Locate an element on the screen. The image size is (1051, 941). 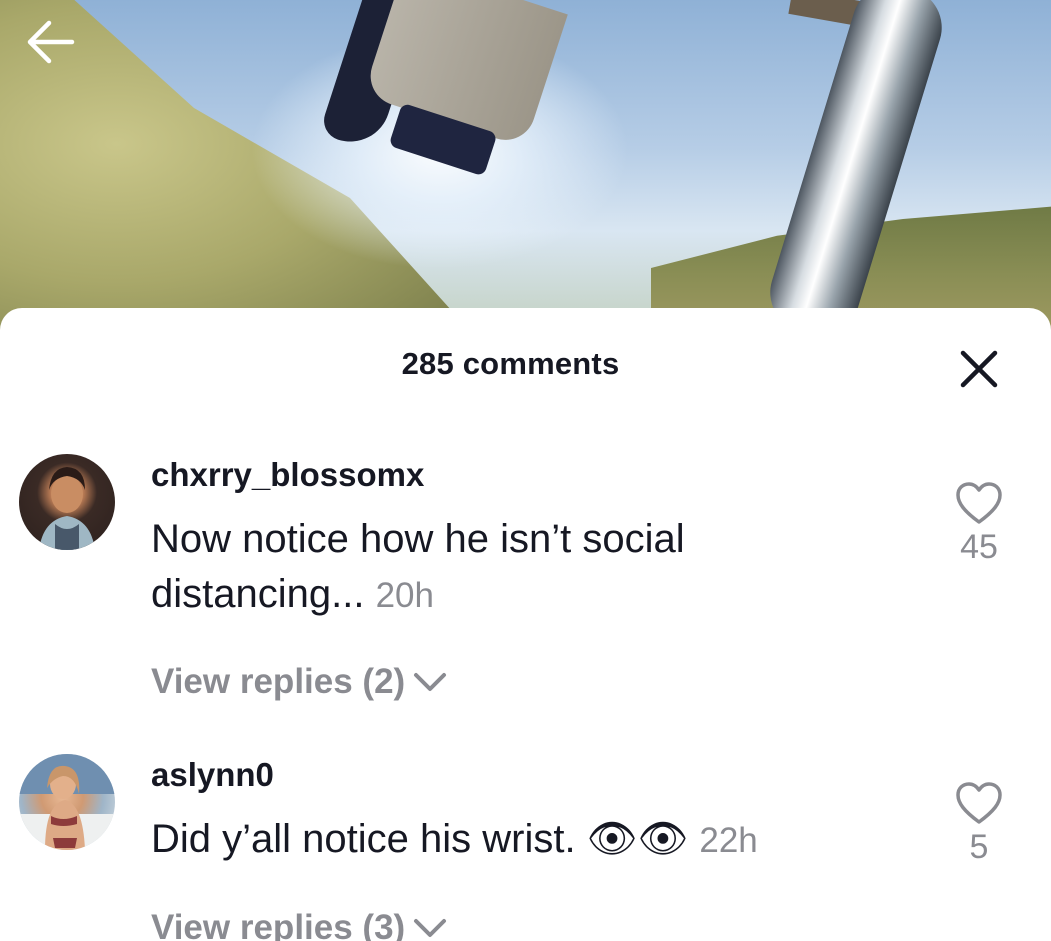
view-replies-label: View replies (2) is located at coordinates (278, 681).